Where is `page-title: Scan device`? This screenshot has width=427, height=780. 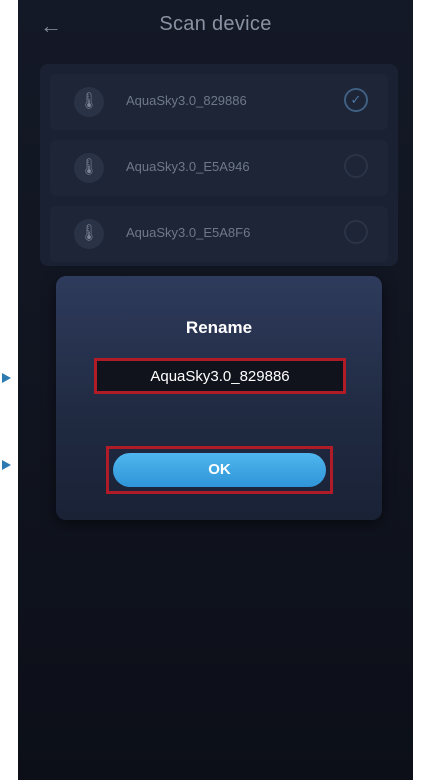 page-title: Scan device is located at coordinates (215, 24).